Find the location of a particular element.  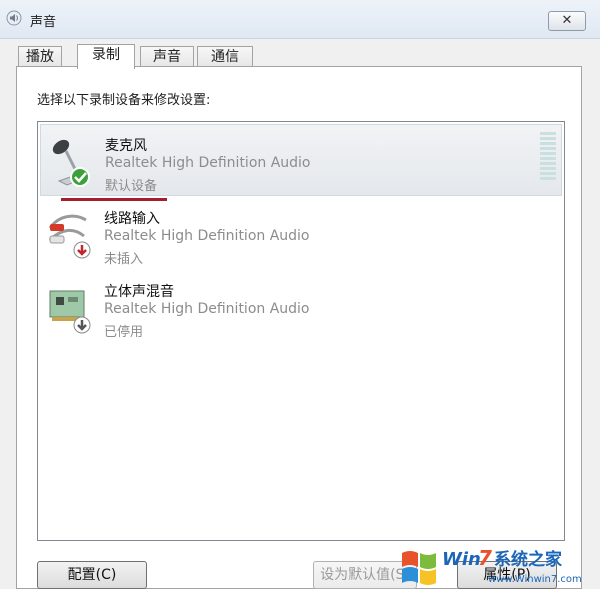

device-item-line-in: 线路输入 Realtek High Definition Audio 未插入 is located at coordinates (301, 234).